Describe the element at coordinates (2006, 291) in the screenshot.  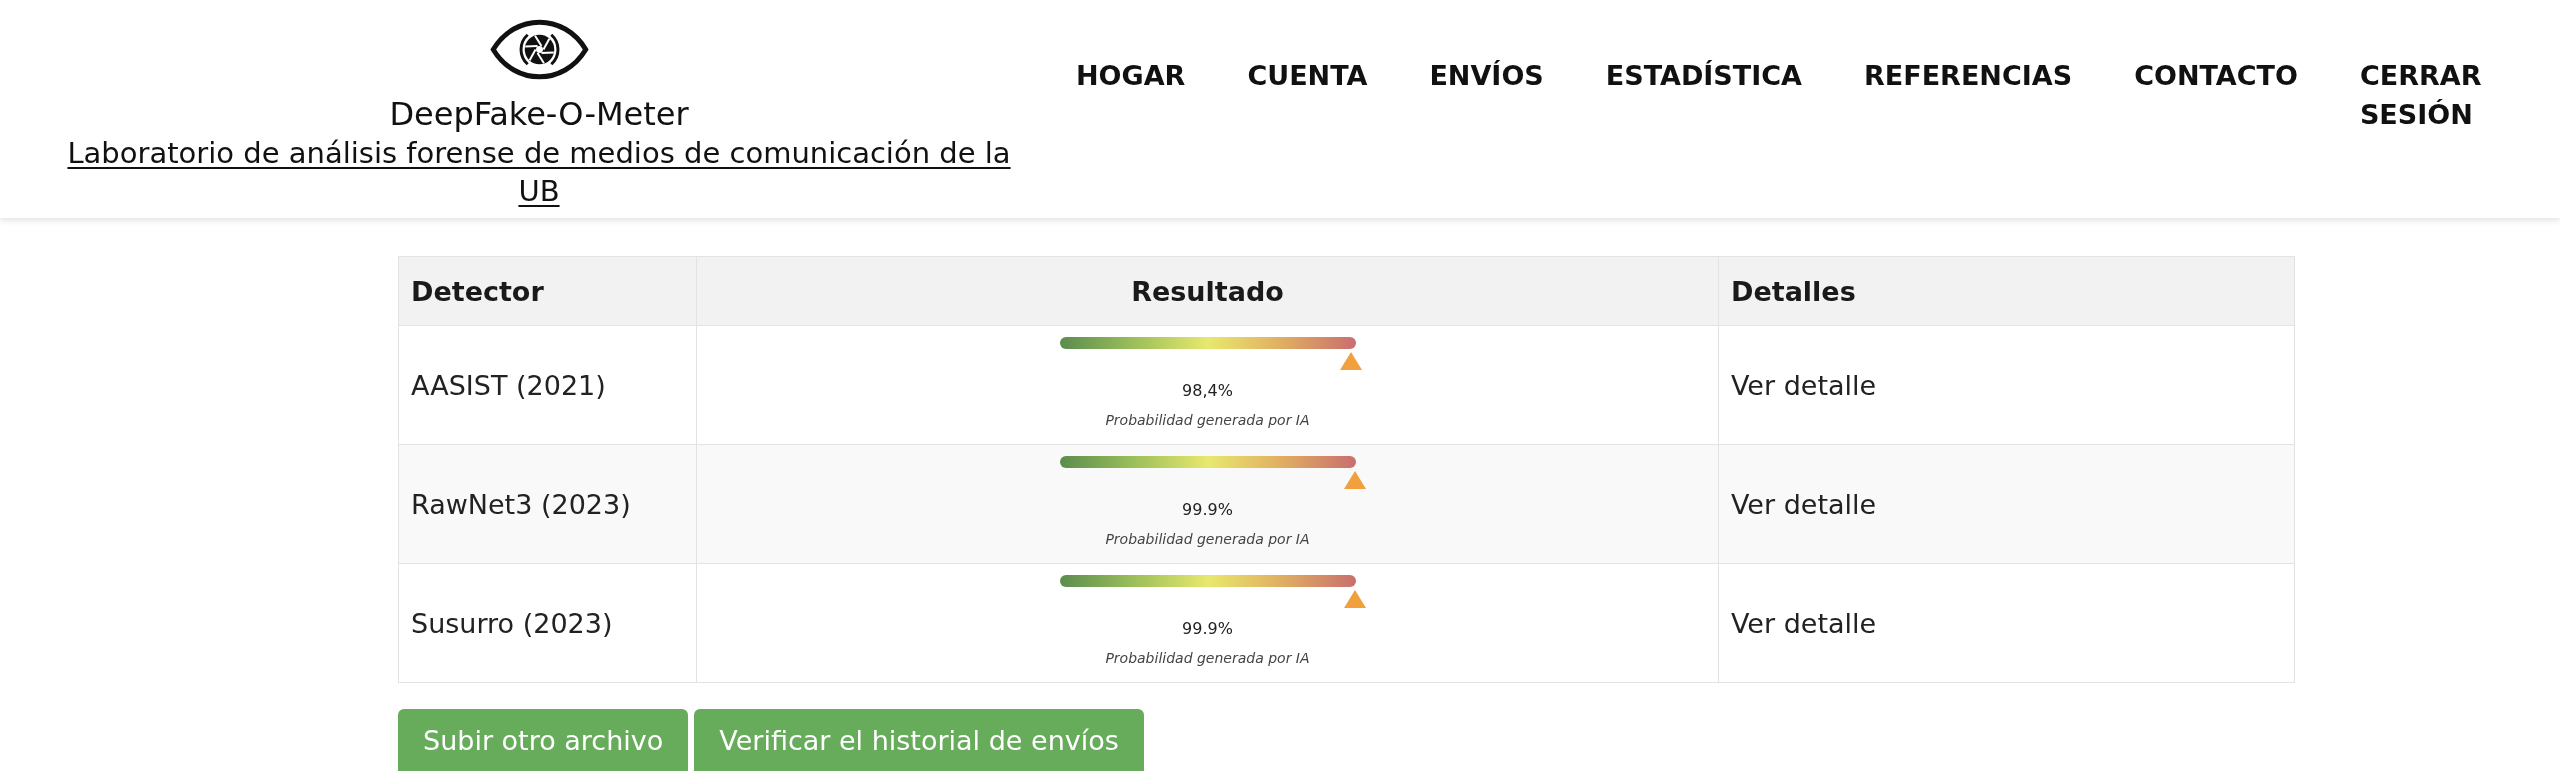
I see `column-header: Detalles` at that location.